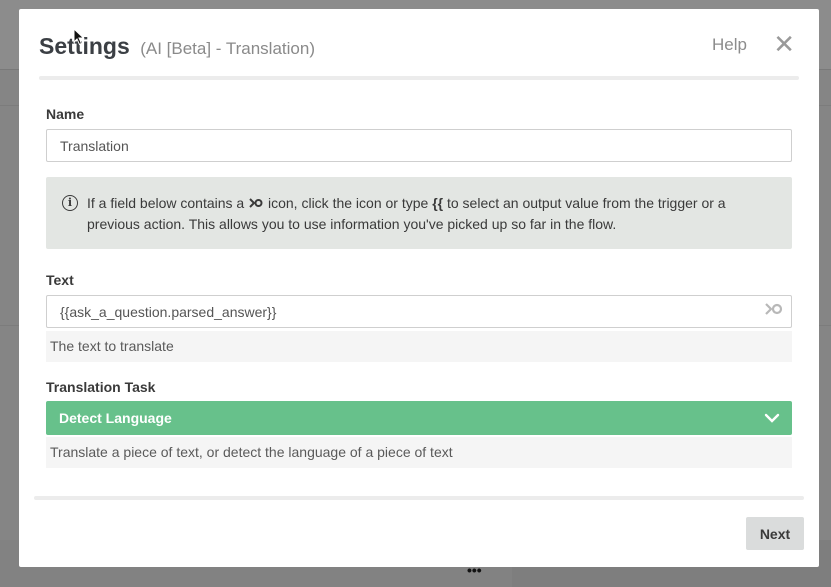 Image resolution: width=831 pixels, height=587 pixels. I want to click on close-icon: ✕, so click(784, 44).